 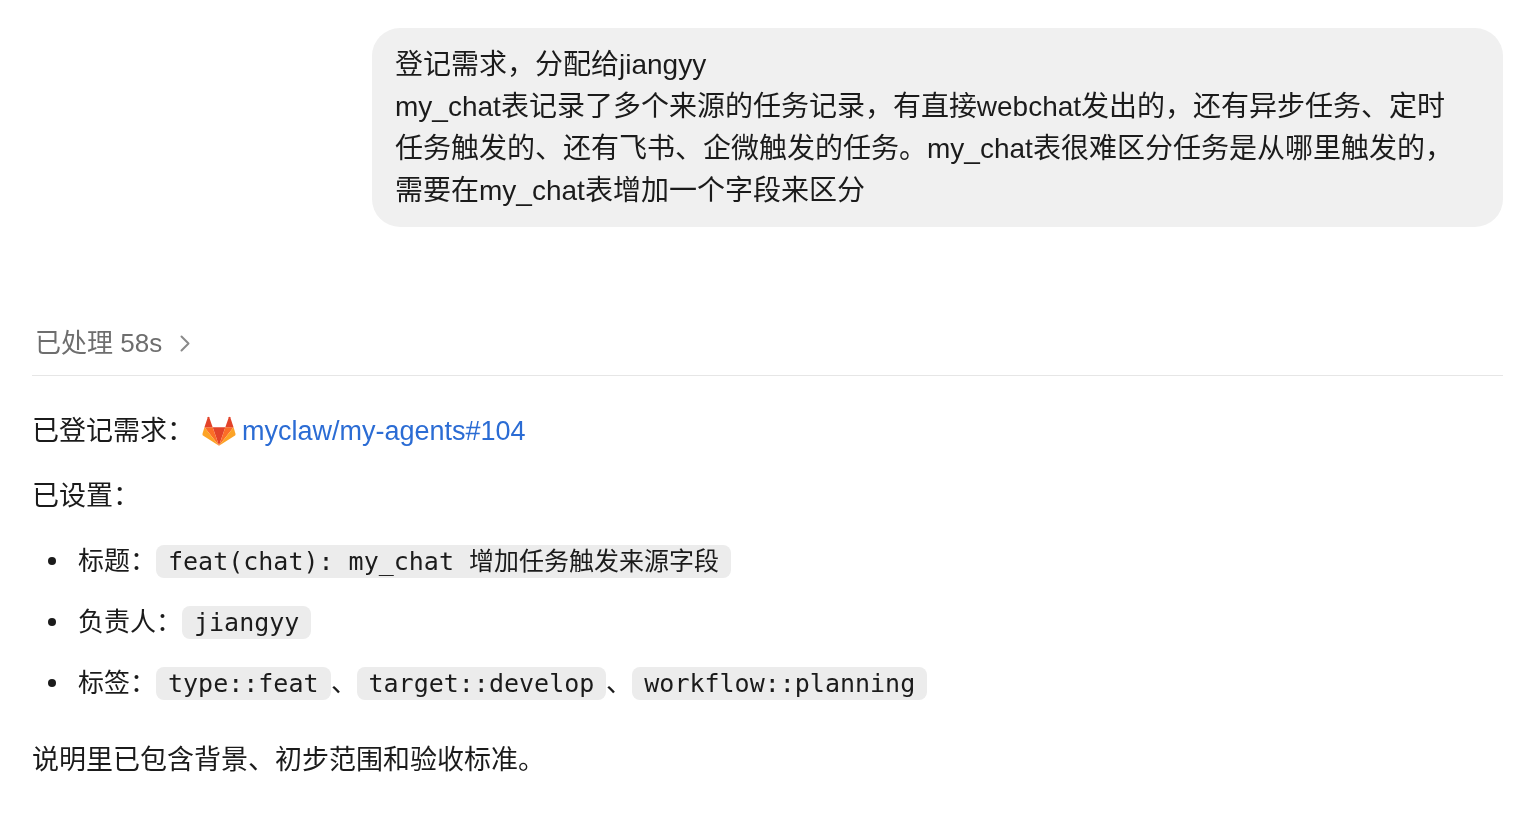 I want to click on inline-code: feat(chat): my_chat 增加任务触发来源字段, so click(x=444, y=561).